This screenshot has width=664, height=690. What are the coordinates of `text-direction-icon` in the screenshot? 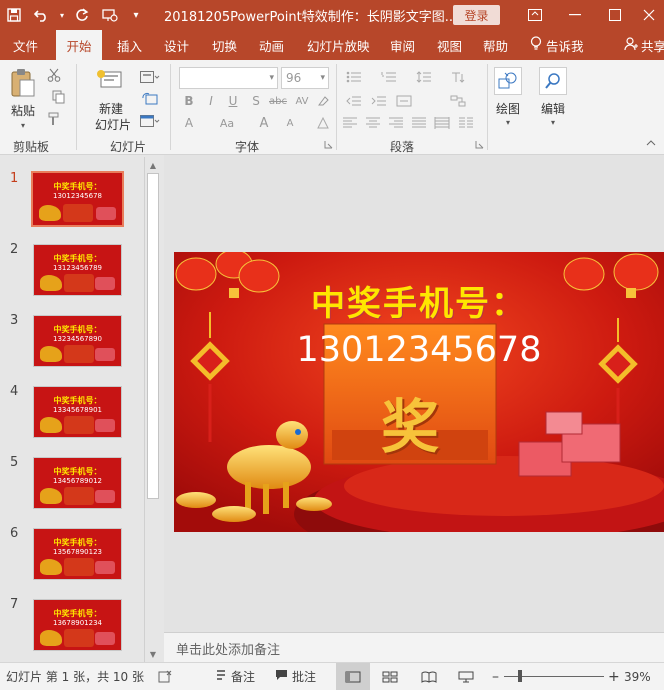 It's located at (458, 77).